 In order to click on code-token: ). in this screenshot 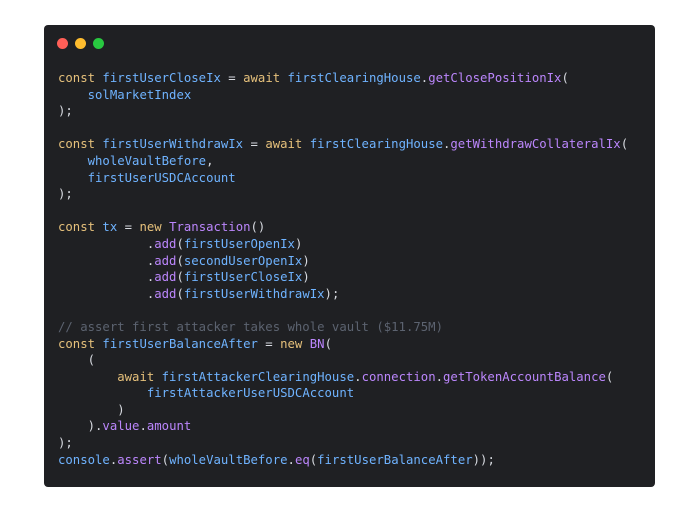, I will do `click(80, 426)`.